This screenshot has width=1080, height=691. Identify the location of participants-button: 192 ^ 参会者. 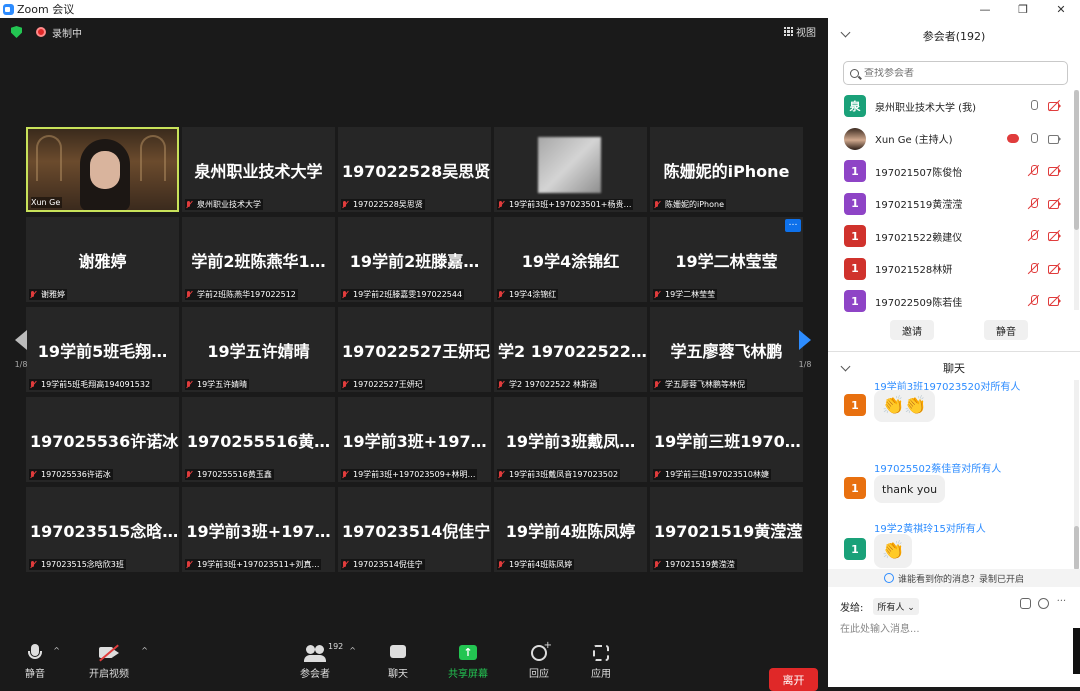
(328, 661).